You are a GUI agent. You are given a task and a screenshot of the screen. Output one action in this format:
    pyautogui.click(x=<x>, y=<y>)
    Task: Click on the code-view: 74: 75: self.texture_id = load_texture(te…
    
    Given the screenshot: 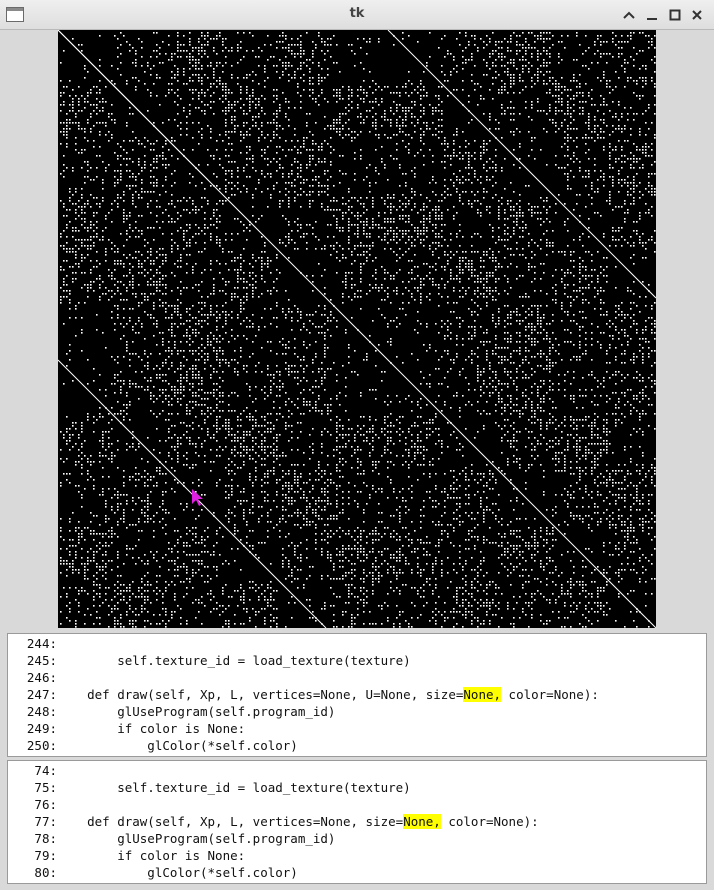 What is the action you would take?
    pyautogui.click(x=357, y=821)
    